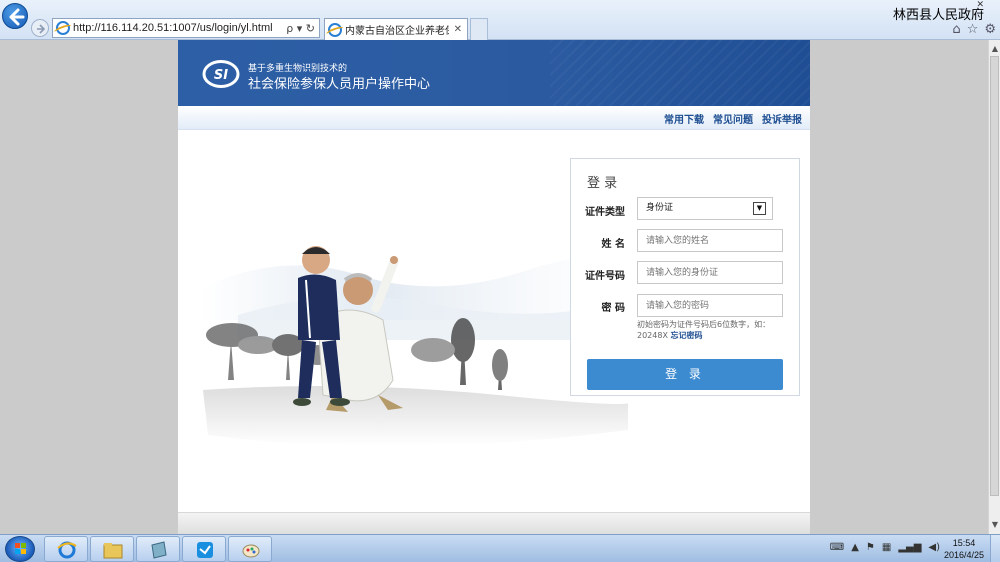 The image size is (1000, 562). I want to click on home-icon: ⌂, so click(956, 29).